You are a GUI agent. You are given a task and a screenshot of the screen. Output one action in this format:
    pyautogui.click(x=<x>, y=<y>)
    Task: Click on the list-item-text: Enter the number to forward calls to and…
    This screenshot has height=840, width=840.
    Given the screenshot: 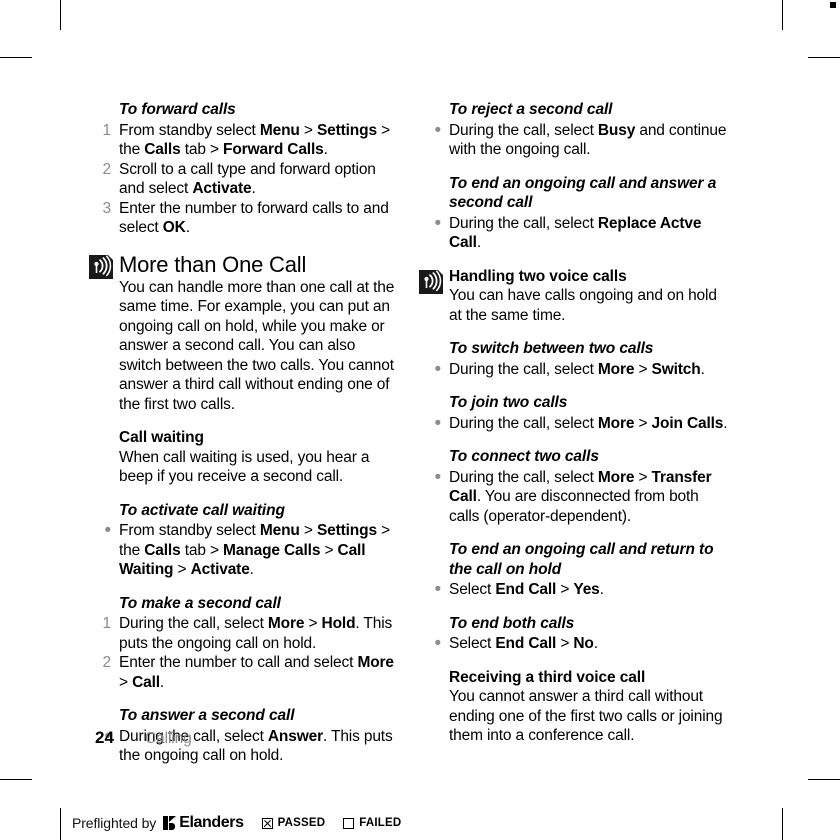 What is the action you would take?
    pyautogui.click(x=254, y=218)
    